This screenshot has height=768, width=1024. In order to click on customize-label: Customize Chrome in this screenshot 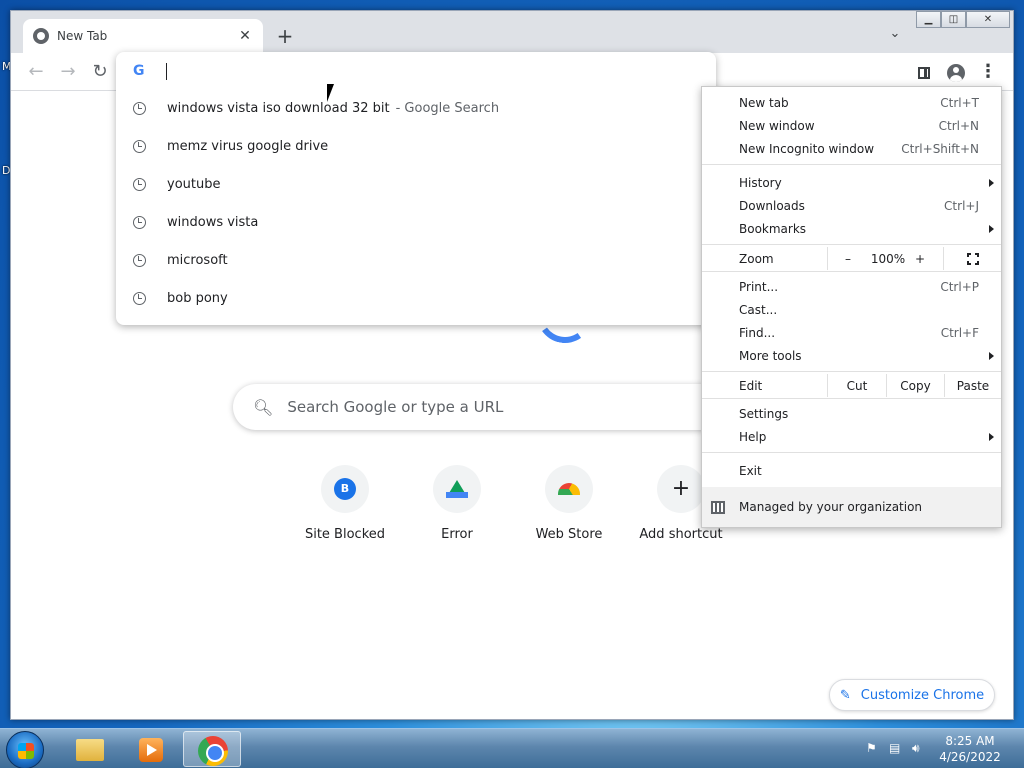, I will do `click(922, 695)`.